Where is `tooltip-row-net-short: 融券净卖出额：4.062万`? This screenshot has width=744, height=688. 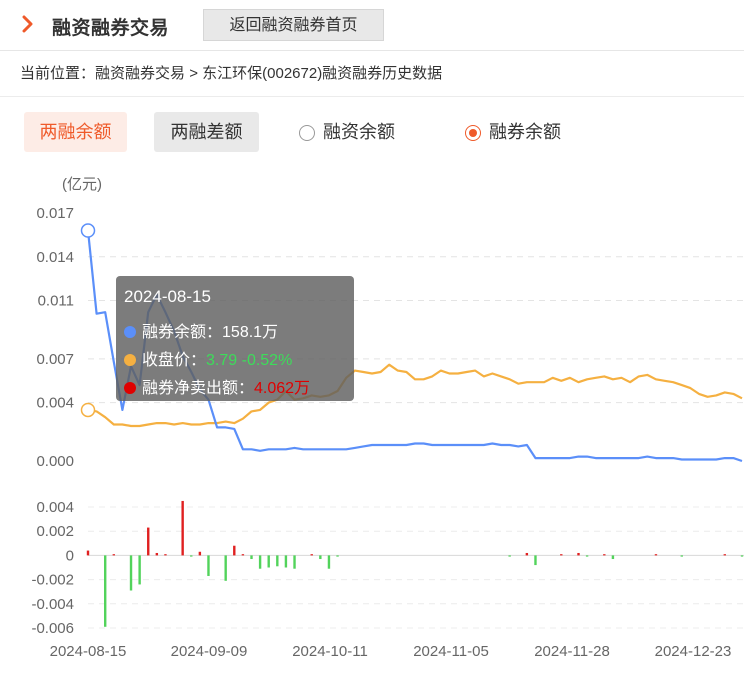 tooltip-row-net-short: 融券净卖出额：4.062万 is located at coordinates (217, 386).